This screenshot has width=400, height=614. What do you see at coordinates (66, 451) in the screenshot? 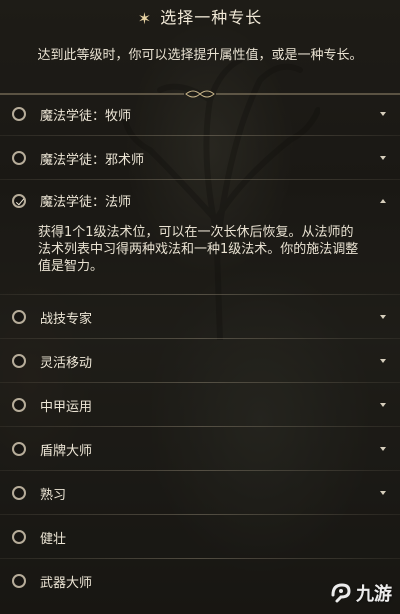
I see `feat-label: 盾牌大师` at bounding box center [66, 451].